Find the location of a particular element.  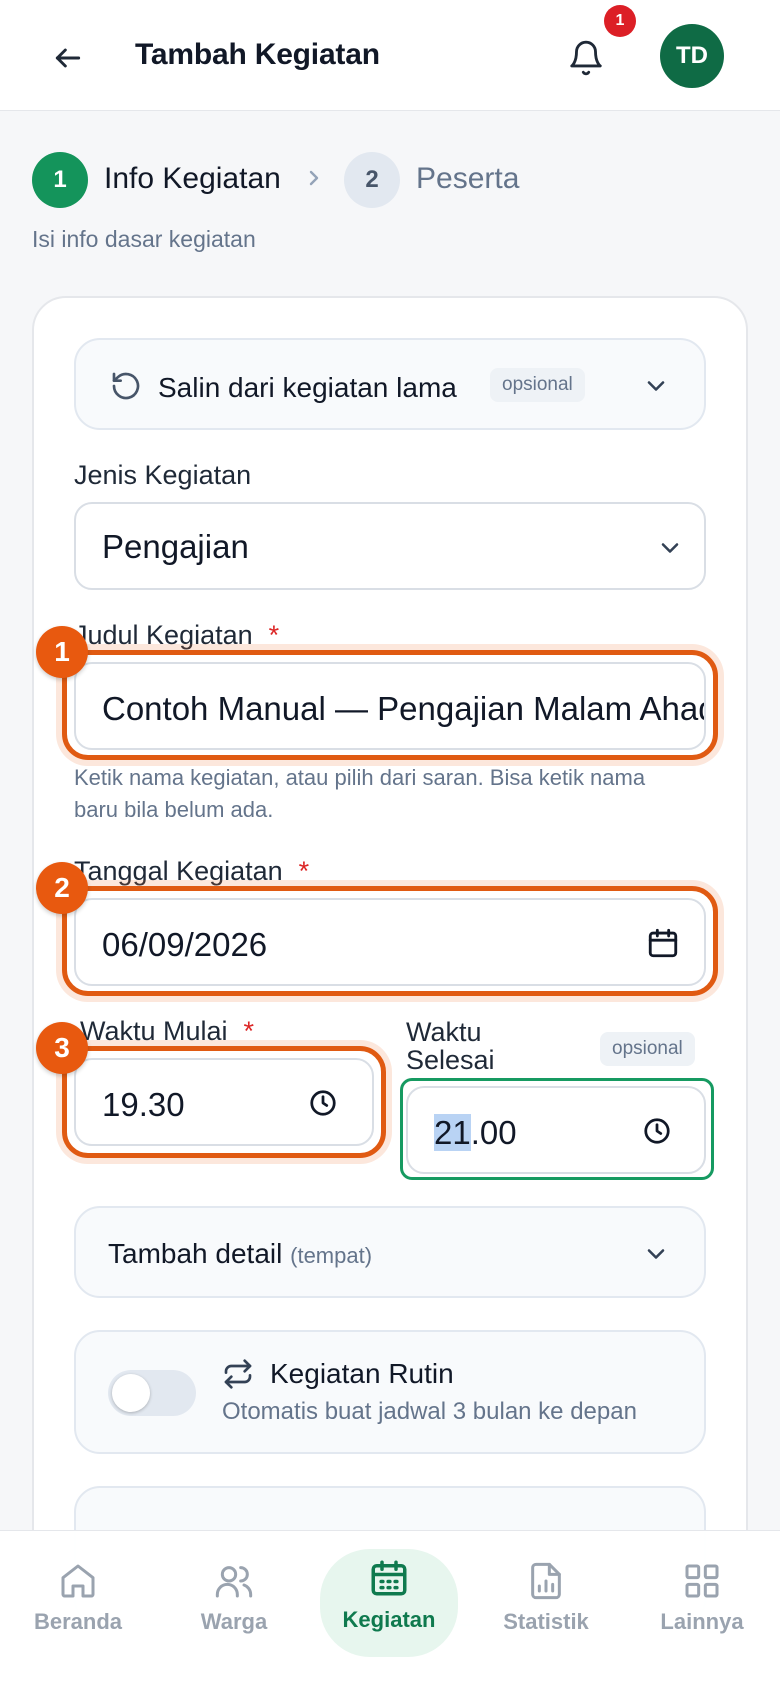

chevron-right-icon is located at coordinates (314, 178).